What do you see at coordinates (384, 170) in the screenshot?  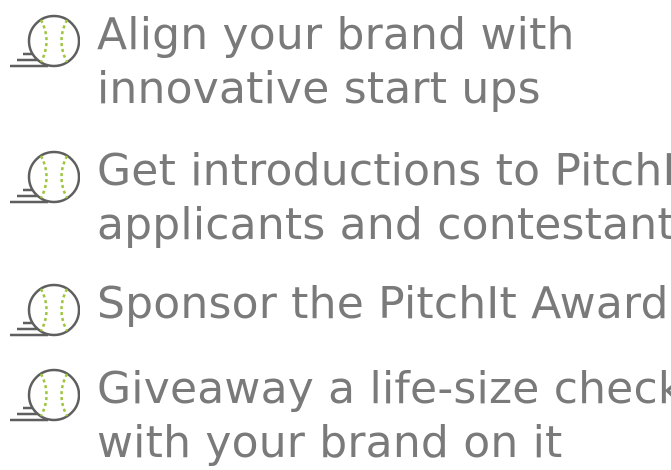 I see `list-item-line: Get introductions to PitchIt` at bounding box center [384, 170].